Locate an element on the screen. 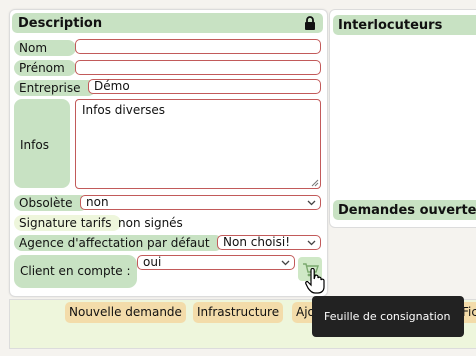  signature-label: Signature tarifs is located at coordinates (67, 223).